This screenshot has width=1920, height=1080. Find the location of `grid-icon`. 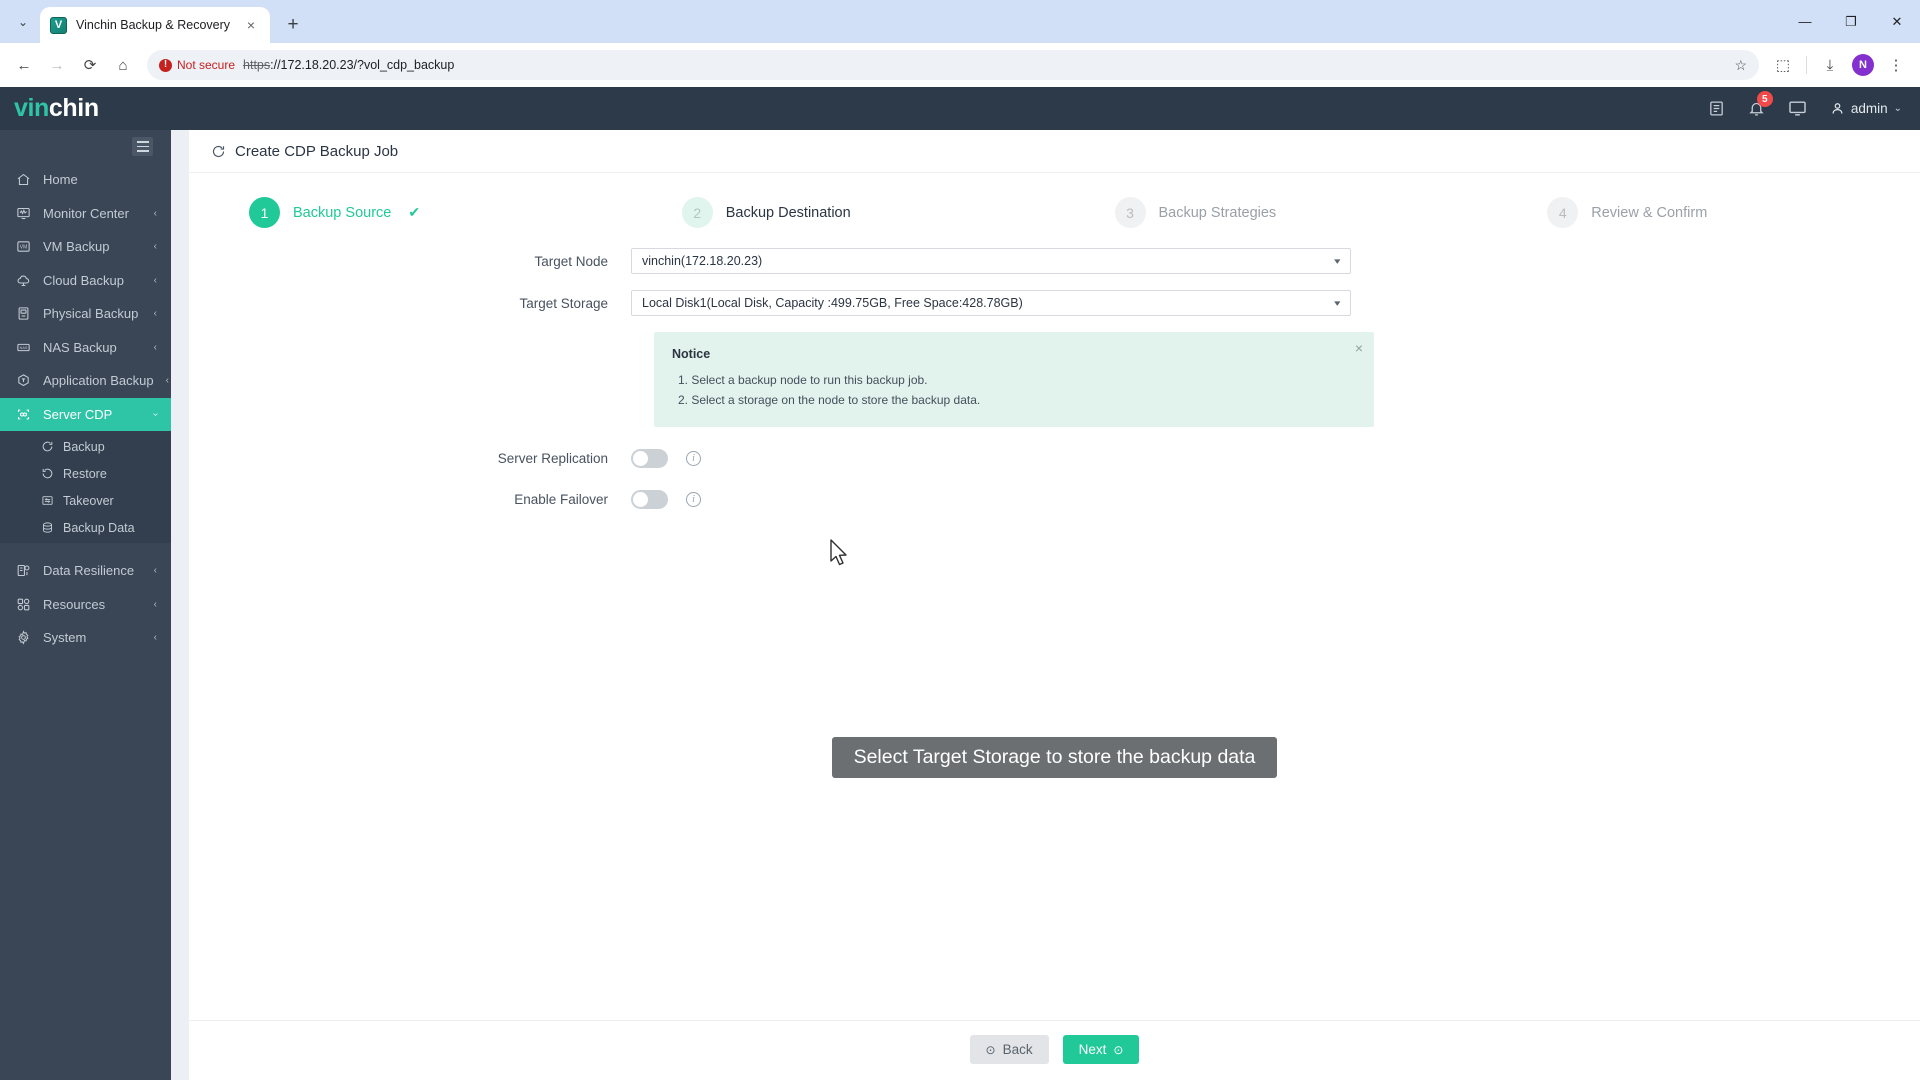

grid-icon is located at coordinates (23, 604).